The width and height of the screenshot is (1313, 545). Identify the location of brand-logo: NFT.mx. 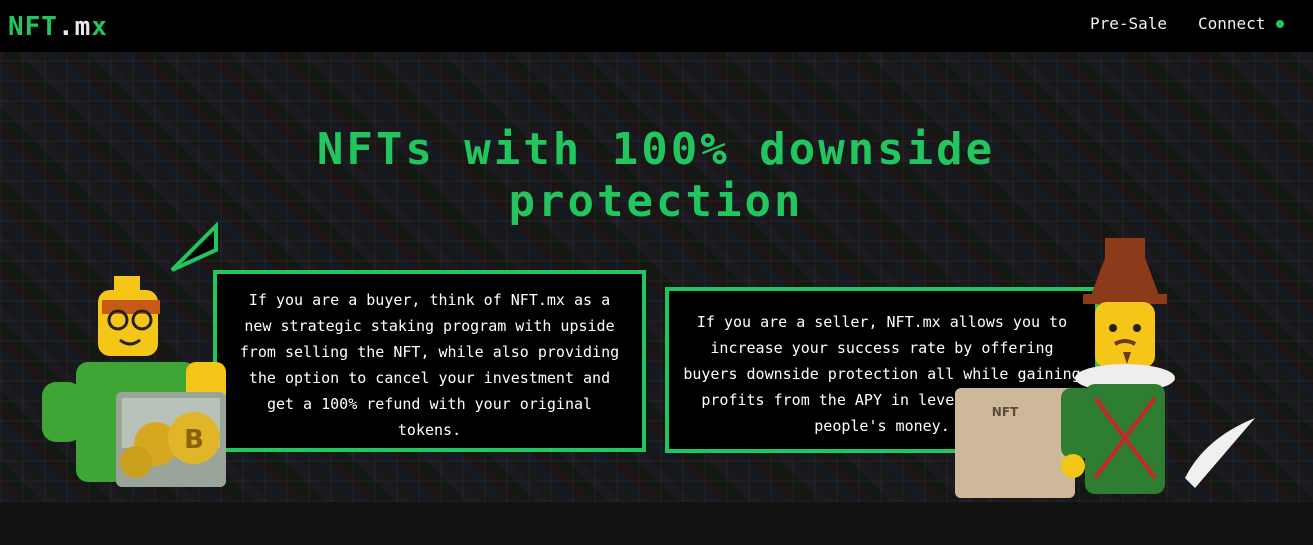
(58, 27).